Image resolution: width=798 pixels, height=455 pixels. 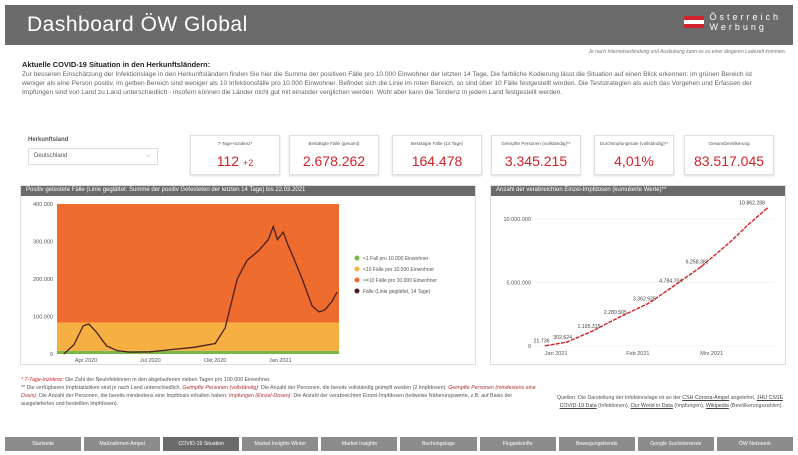 What do you see at coordinates (517, 220) in the screenshot?
I see `y-tick-label: 10.000.000` at bounding box center [517, 220].